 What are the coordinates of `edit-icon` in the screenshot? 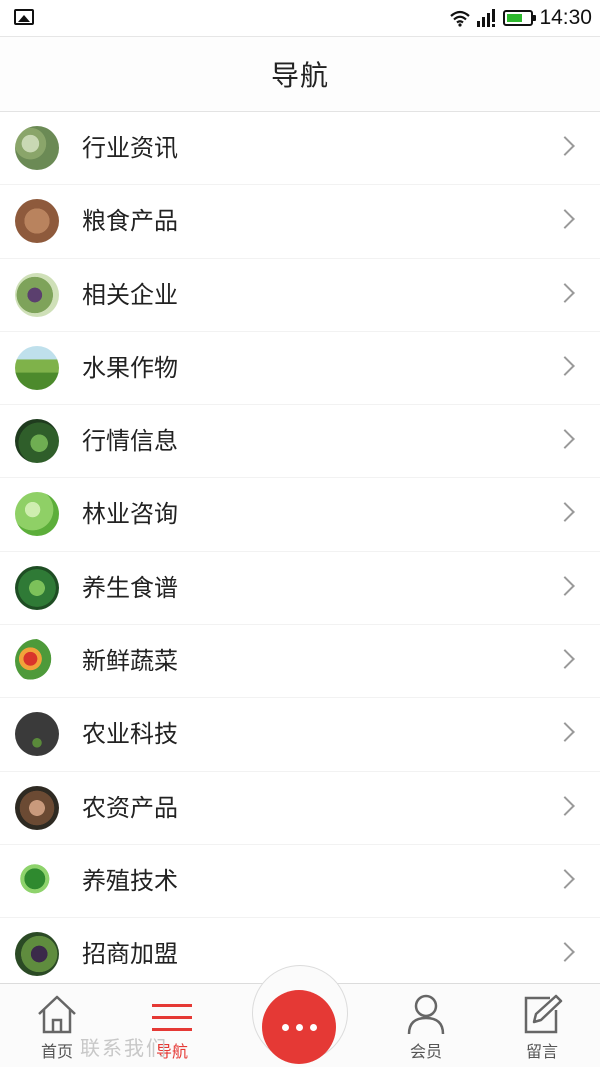 It's located at (543, 1014).